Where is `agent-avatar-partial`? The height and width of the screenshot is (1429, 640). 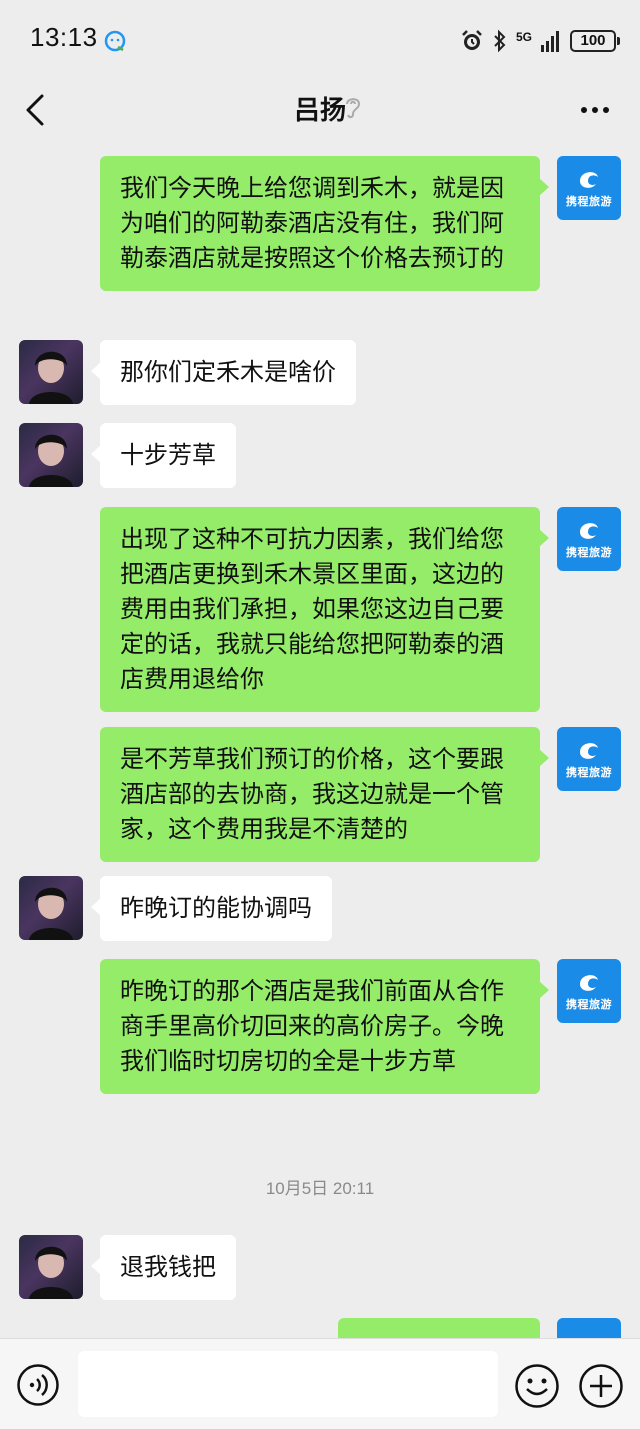
agent-avatar-partial is located at coordinates (589, 1328).